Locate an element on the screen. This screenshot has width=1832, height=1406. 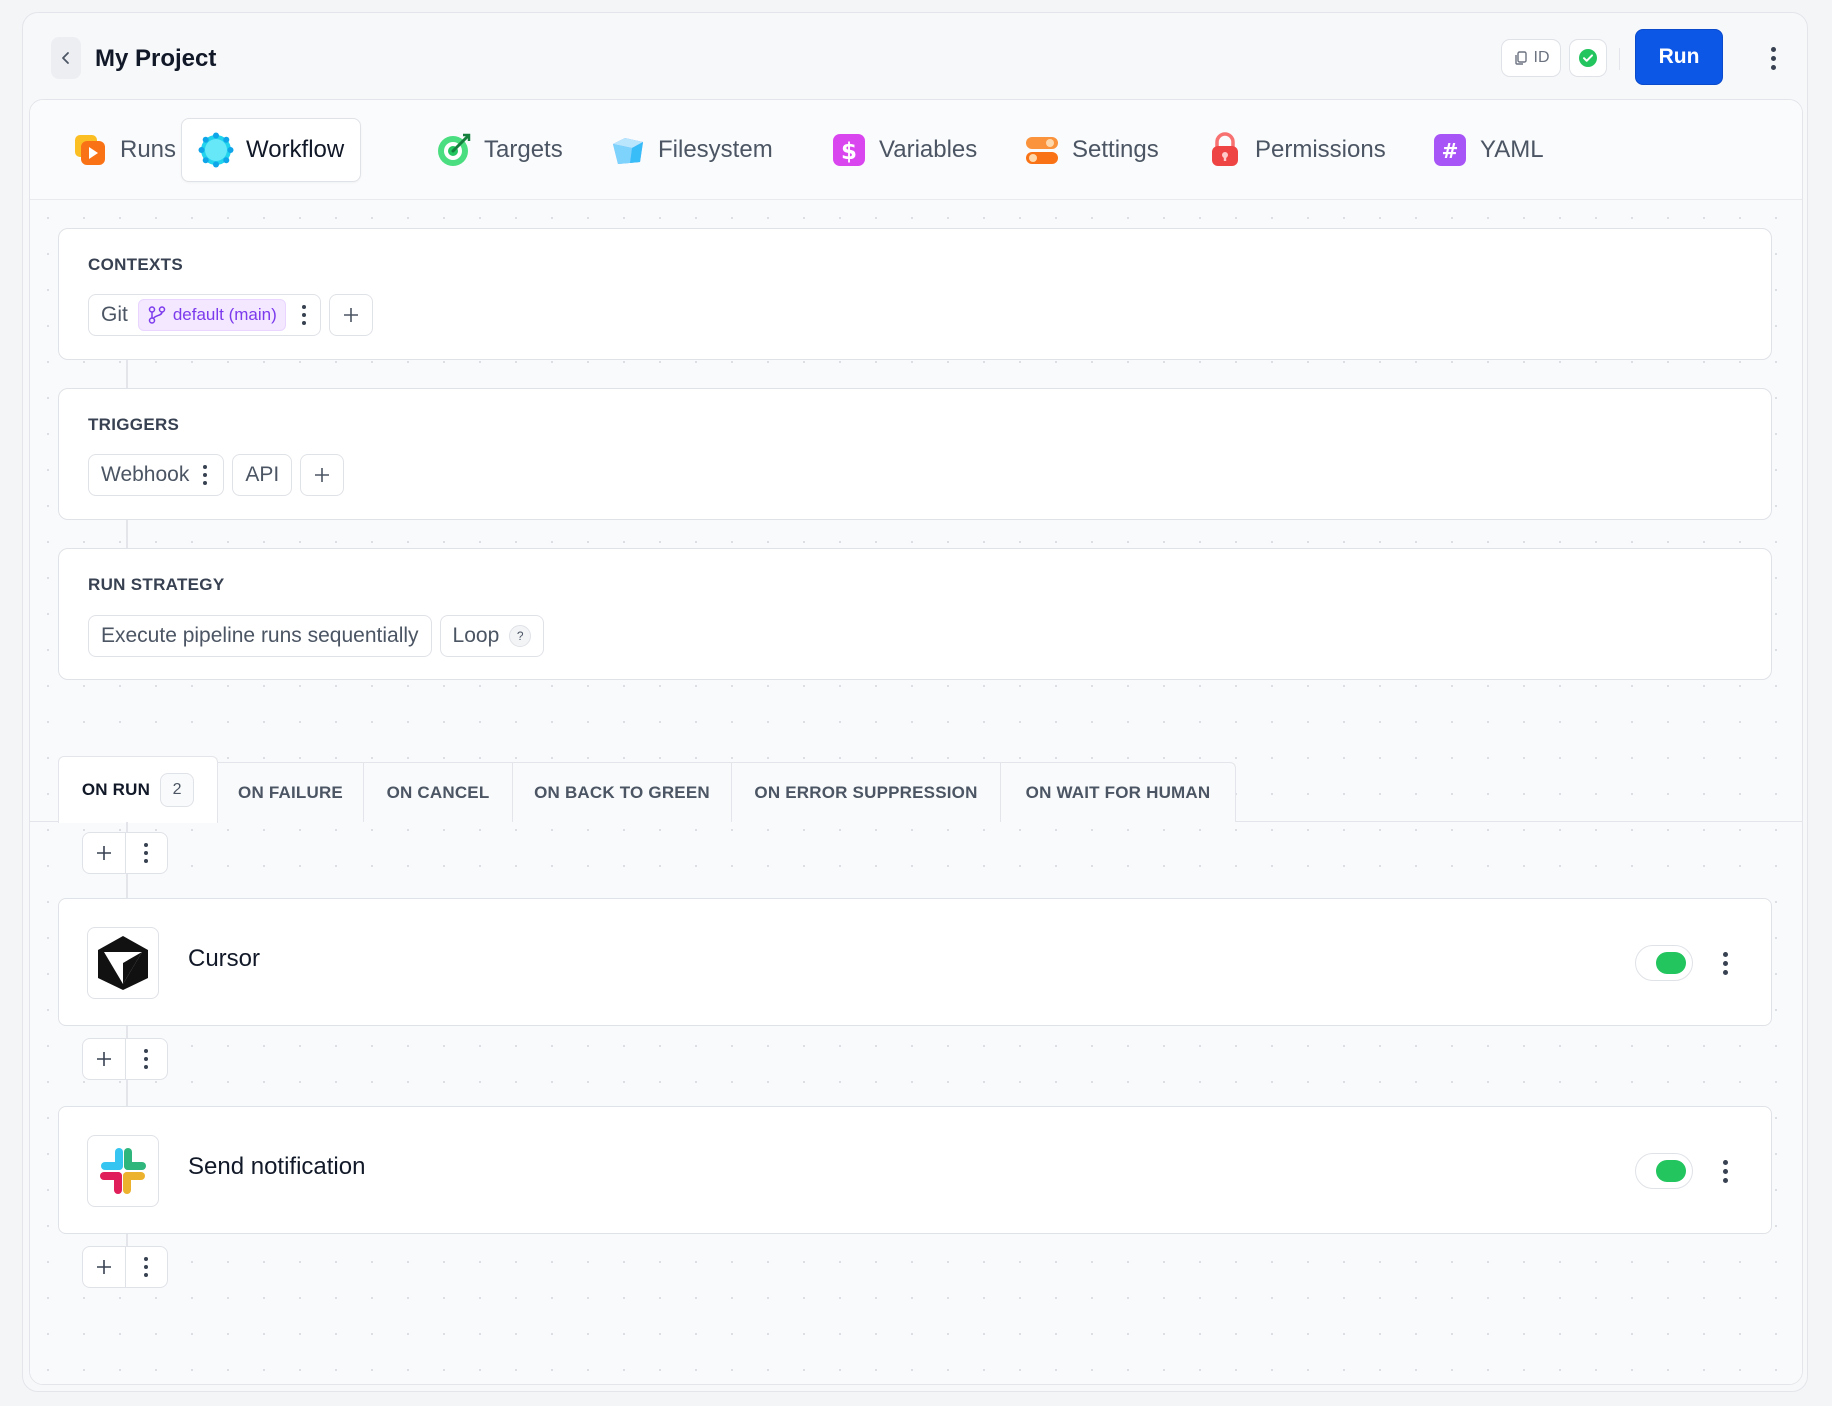
chevron-left-icon is located at coordinates (65, 58).